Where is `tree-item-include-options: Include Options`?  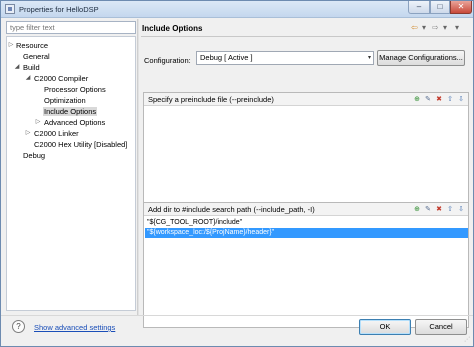
tree-item-include-options: Include Options is located at coordinates (70, 111).